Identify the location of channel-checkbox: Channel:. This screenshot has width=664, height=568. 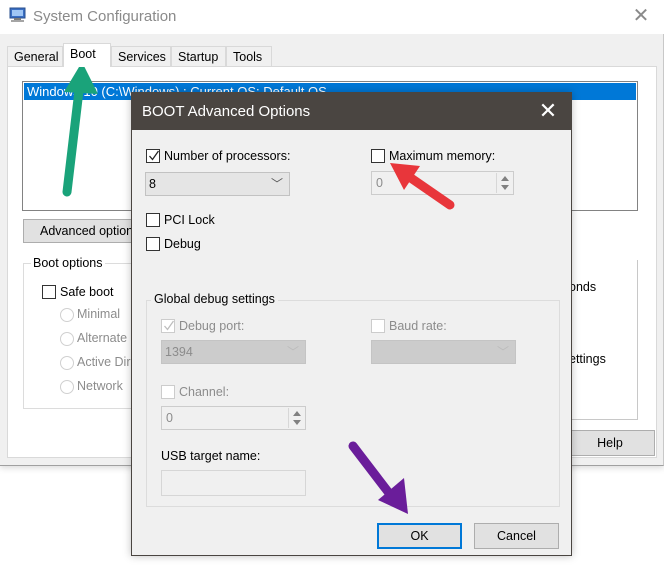
(195, 391).